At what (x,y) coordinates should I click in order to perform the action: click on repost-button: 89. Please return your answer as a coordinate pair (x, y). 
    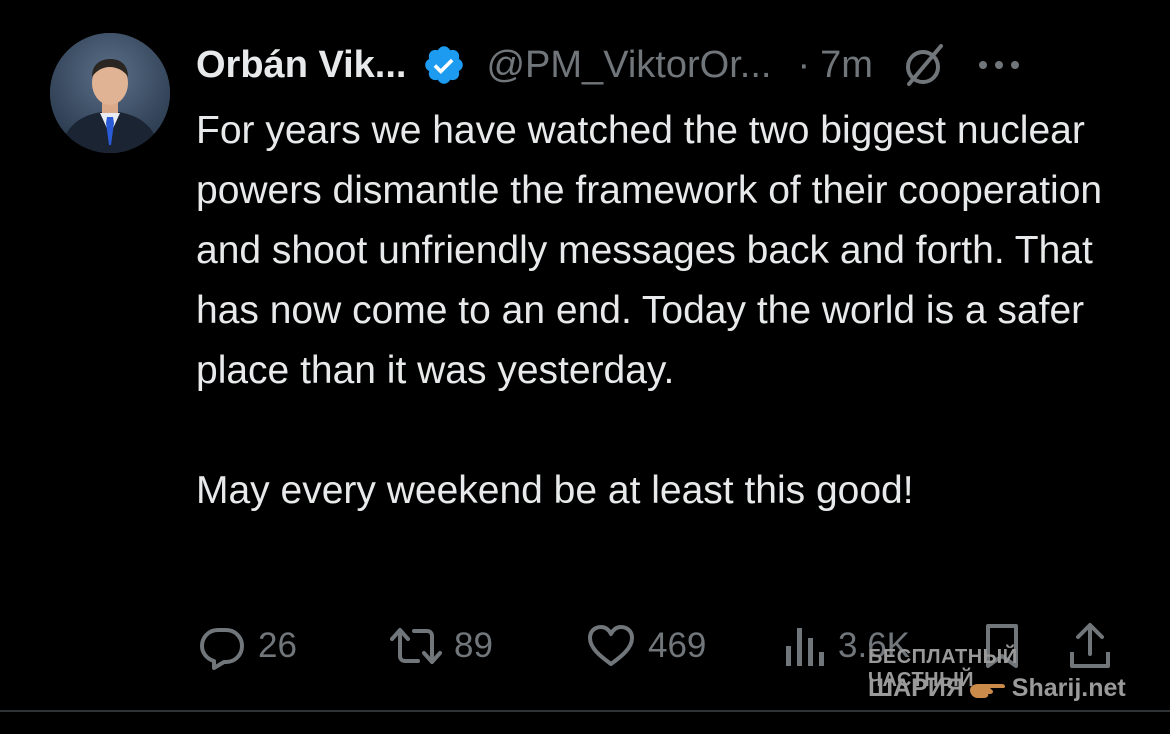
    Looking at the image, I should click on (441, 646).